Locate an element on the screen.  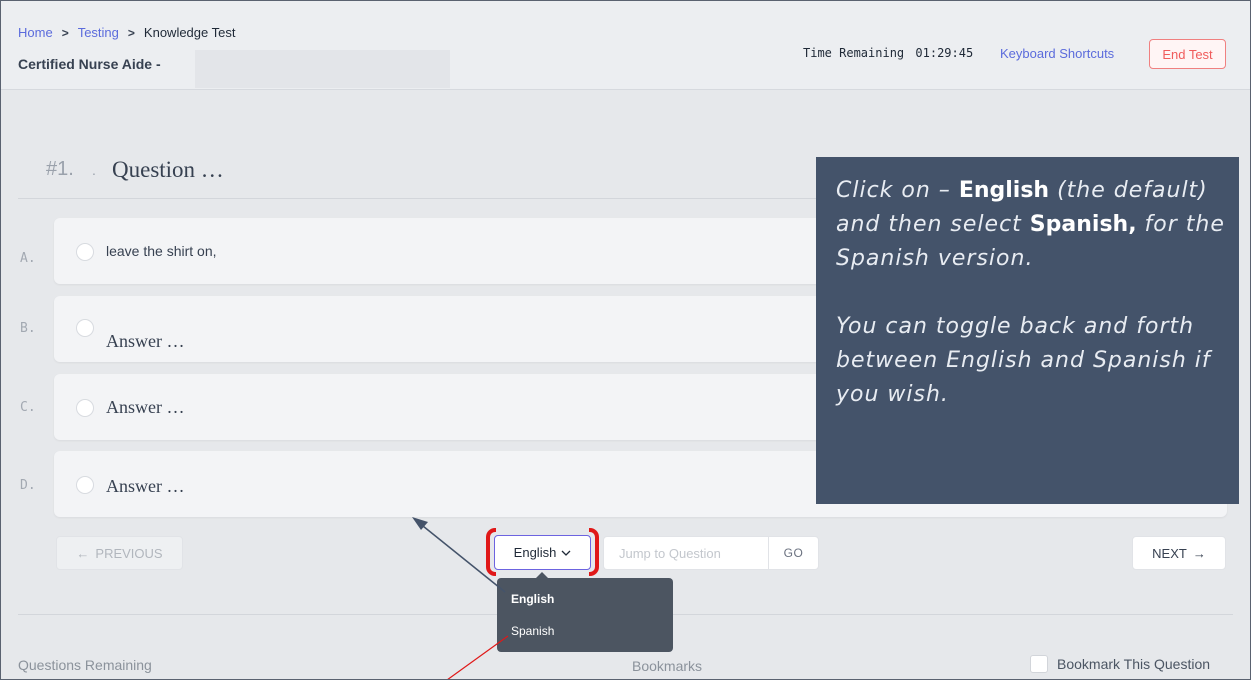
question-number: #1. is located at coordinates (60, 169).